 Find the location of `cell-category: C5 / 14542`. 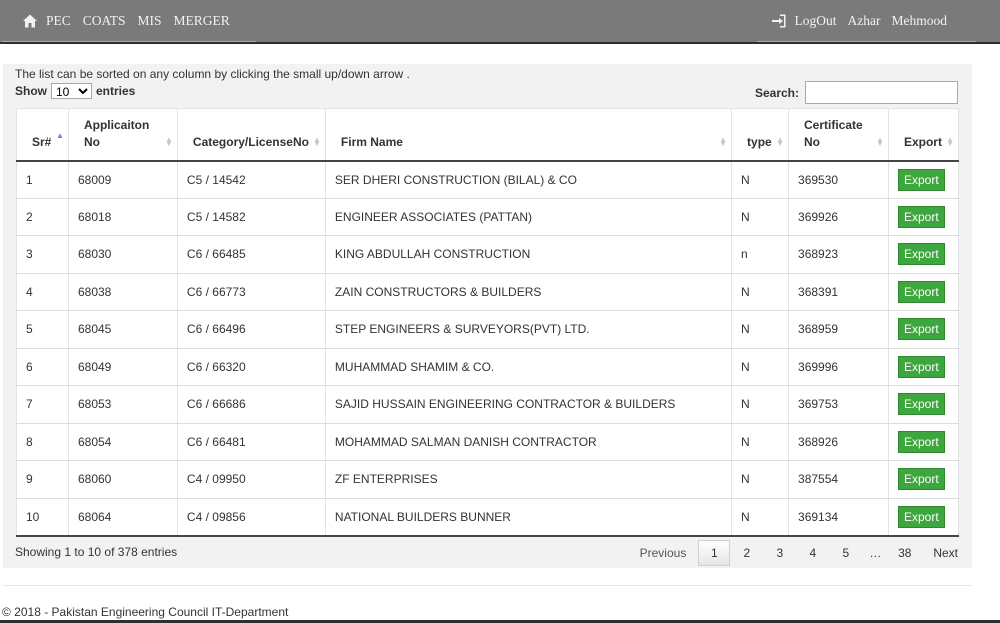

cell-category: C5 / 14542 is located at coordinates (251, 179).